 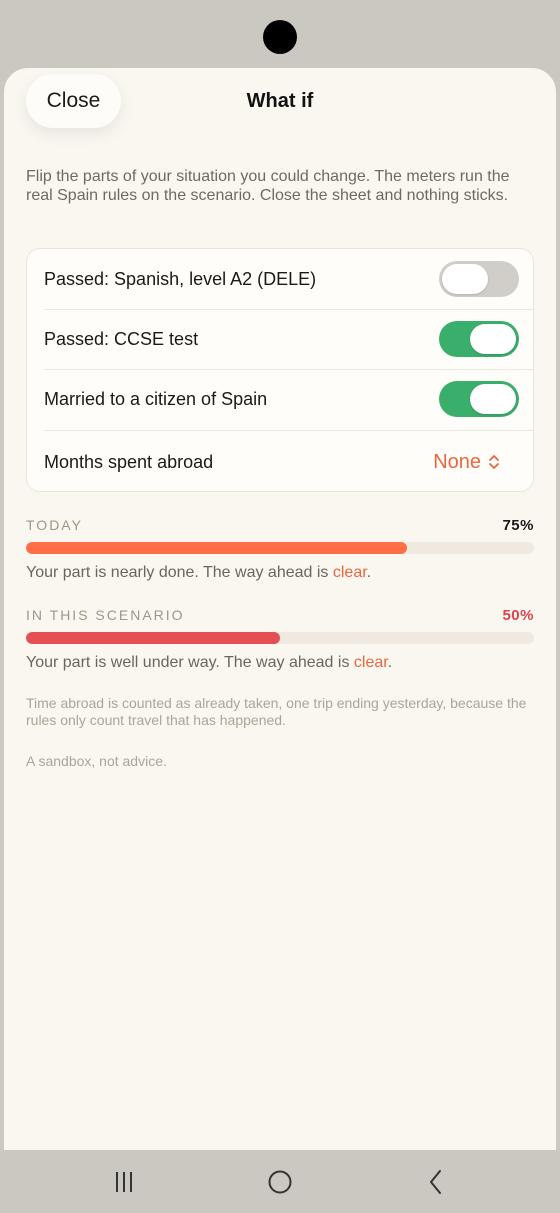 I want to click on recents-icon, so click(x=124, y=1182).